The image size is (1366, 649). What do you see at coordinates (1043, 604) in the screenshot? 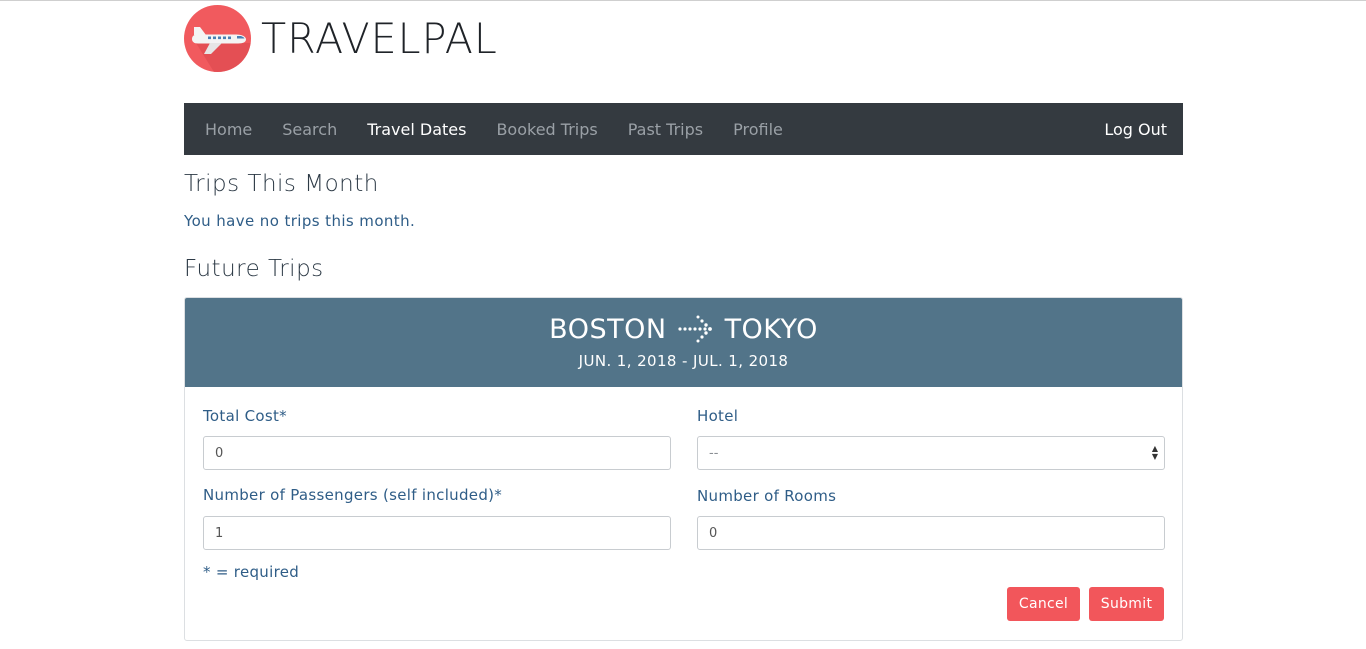
I see `cancel-button: Cancel` at bounding box center [1043, 604].